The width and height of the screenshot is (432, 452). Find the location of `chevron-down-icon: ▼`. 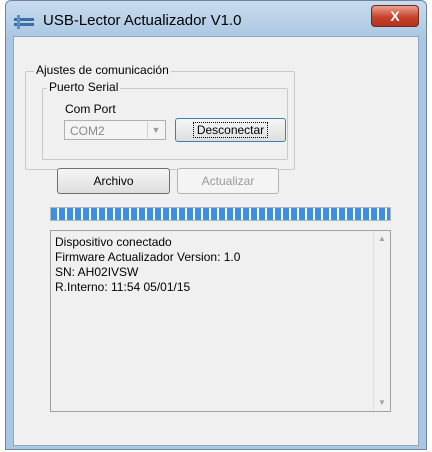

chevron-down-icon: ▼ is located at coordinates (155, 130).